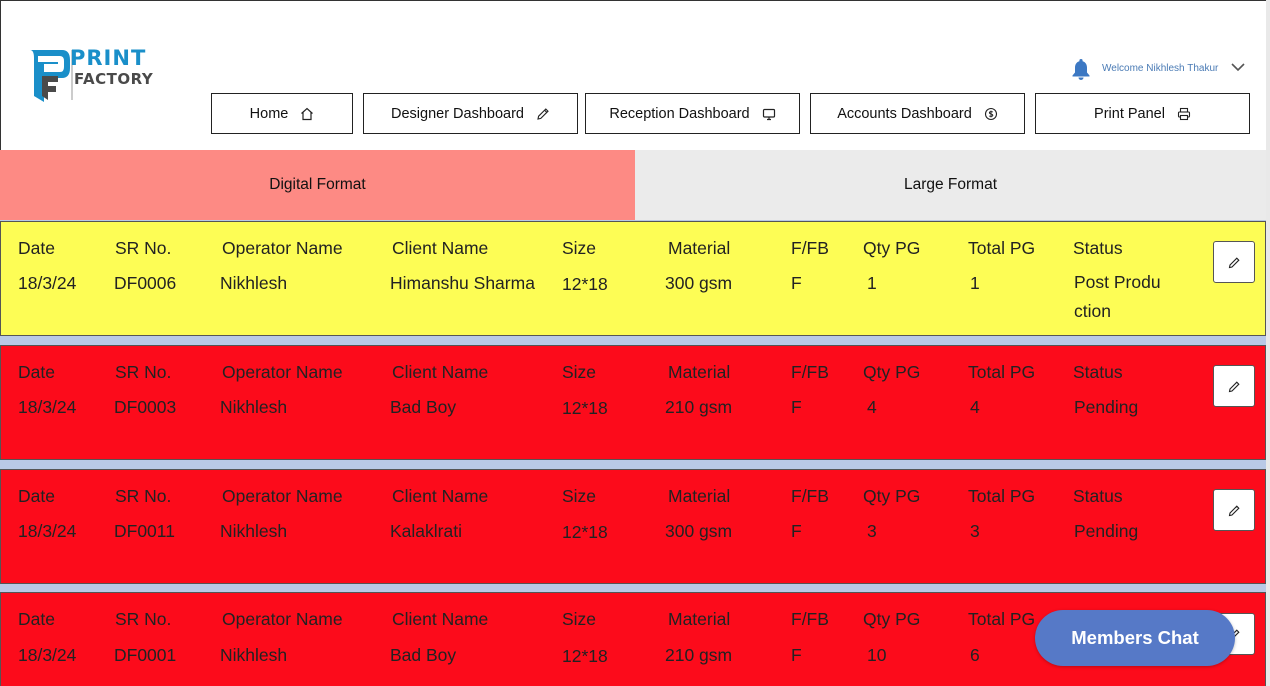  Describe the element at coordinates (307, 113) in the screenshot. I see `home-icon` at that location.